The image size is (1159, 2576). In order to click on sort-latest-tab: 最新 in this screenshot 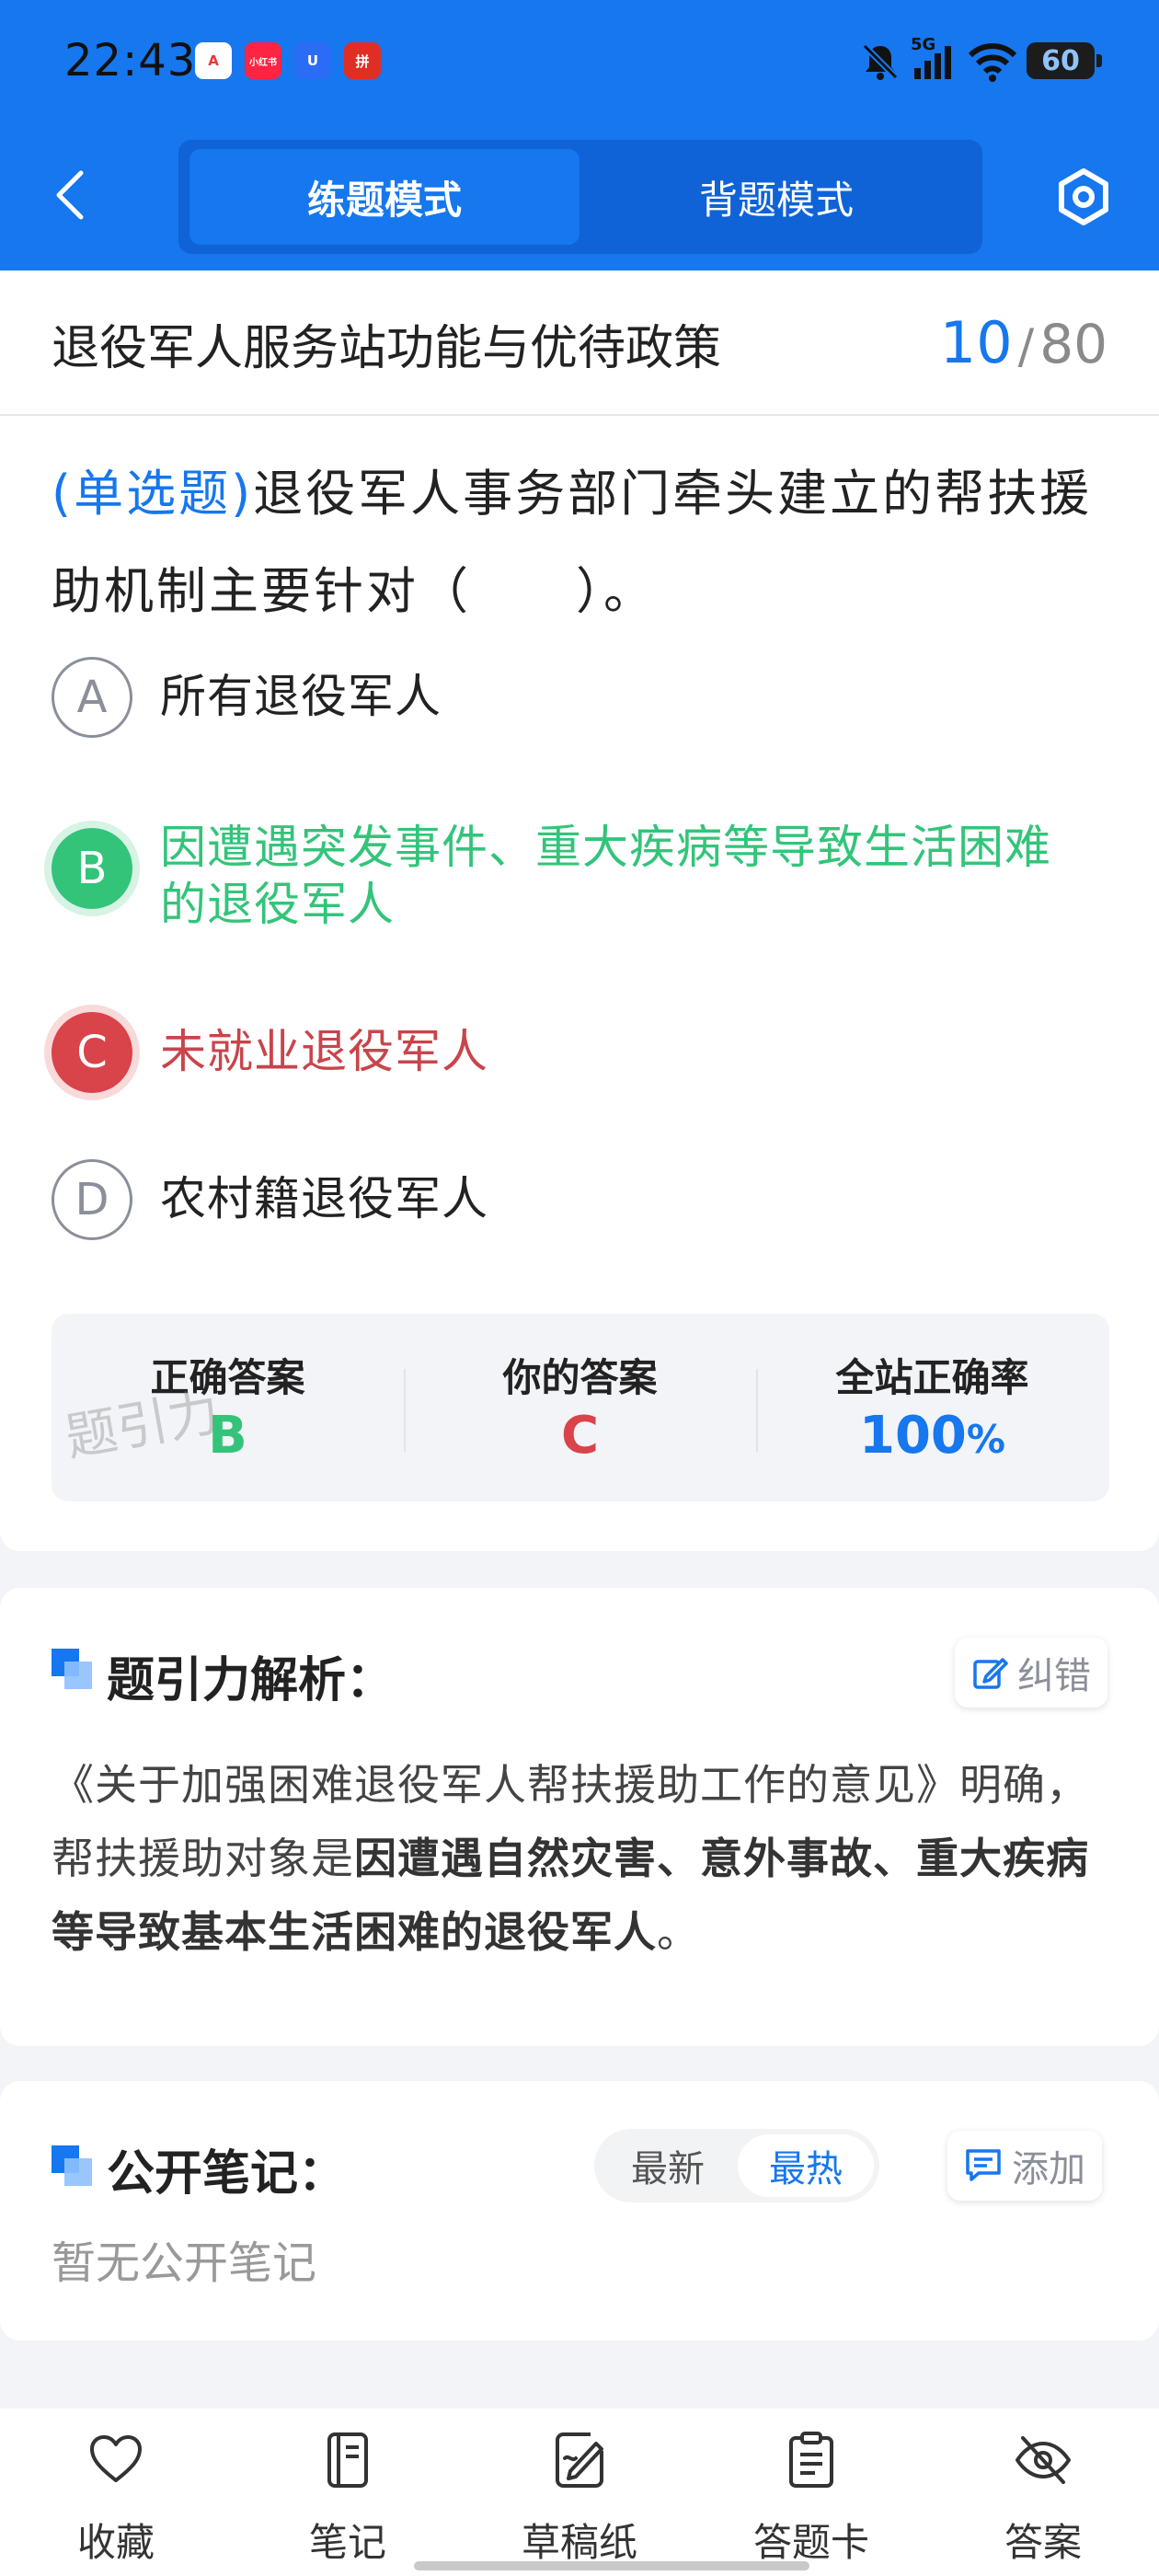, I will do `click(668, 2165)`.